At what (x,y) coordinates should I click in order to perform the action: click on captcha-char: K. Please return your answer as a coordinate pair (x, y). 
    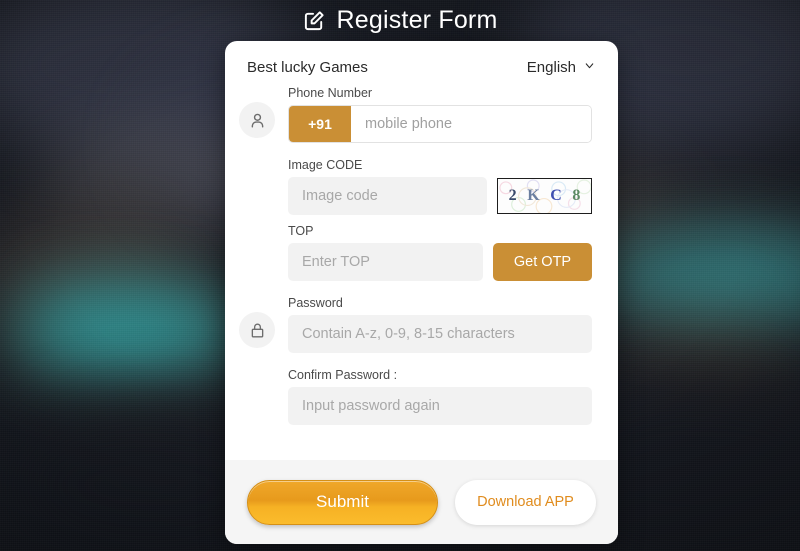
    Looking at the image, I should click on (533, 195).